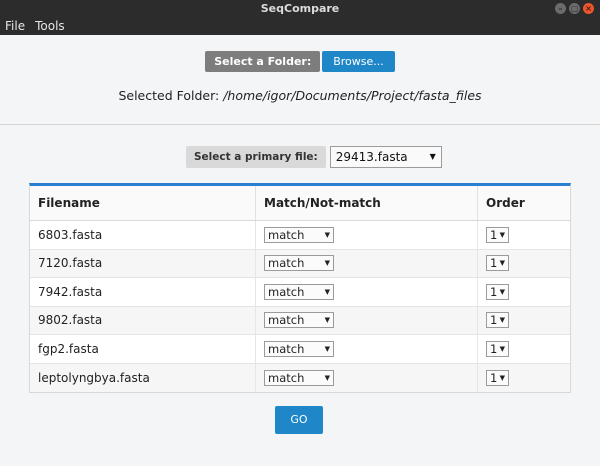  I want to click on maximize-icon: ▢, so click(574, 8).